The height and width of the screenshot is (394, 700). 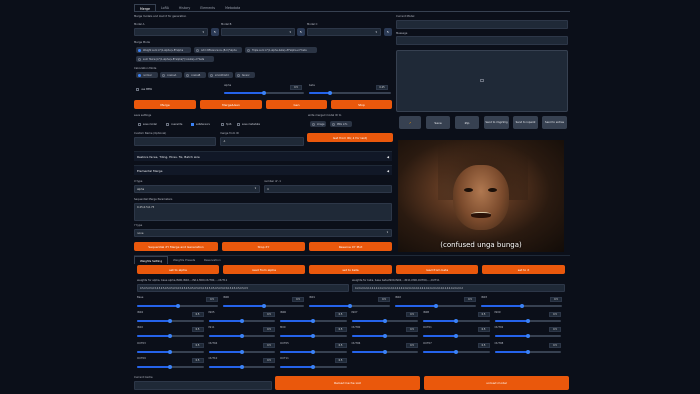 What do you see at coordinates (341, 124) in the screenshot?
I see `write-png-option: PNG info` at bounding box center [341, 124].